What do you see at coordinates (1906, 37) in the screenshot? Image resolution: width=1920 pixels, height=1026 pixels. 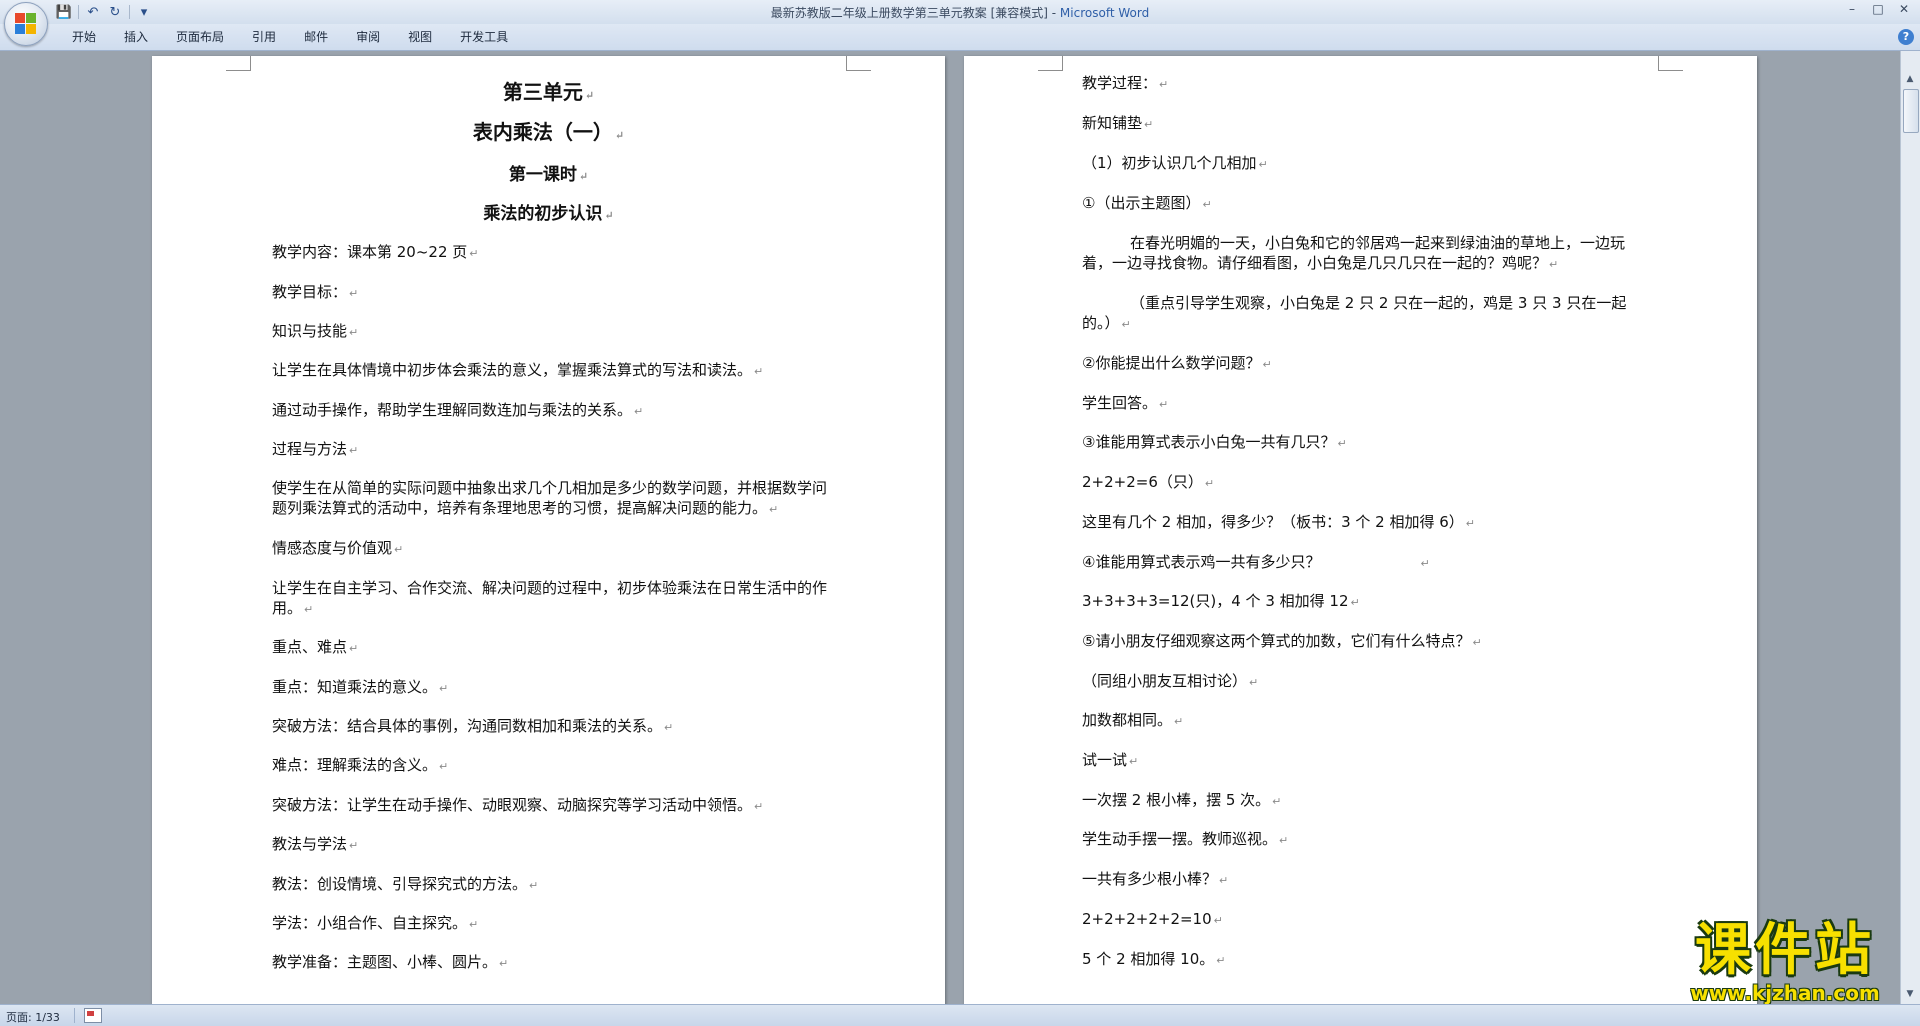 I see `help-icon: ?` at bounding box center [1906, 37].